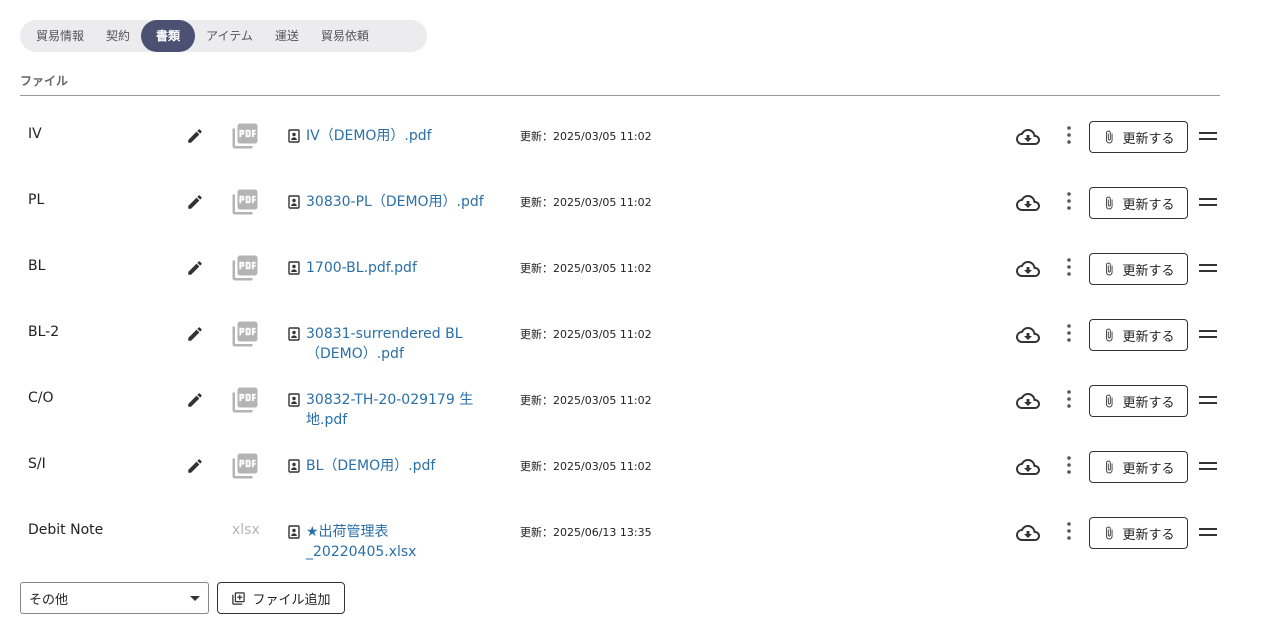 The image size is (1263, 622). What do you see at coordinates (37, 266) in the screenshot?
I see `document-type: BL` at bounding box center [37, 266].